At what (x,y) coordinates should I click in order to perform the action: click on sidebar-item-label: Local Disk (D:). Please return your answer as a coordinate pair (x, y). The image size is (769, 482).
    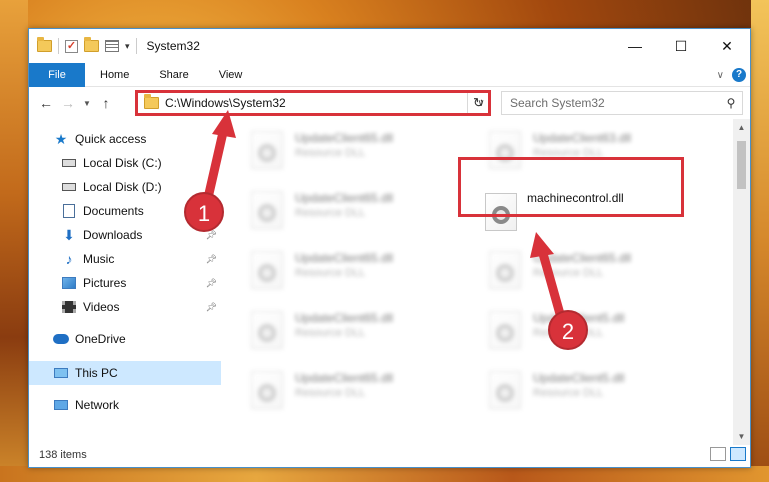
    Looking at the image, I should click on (122, 187).